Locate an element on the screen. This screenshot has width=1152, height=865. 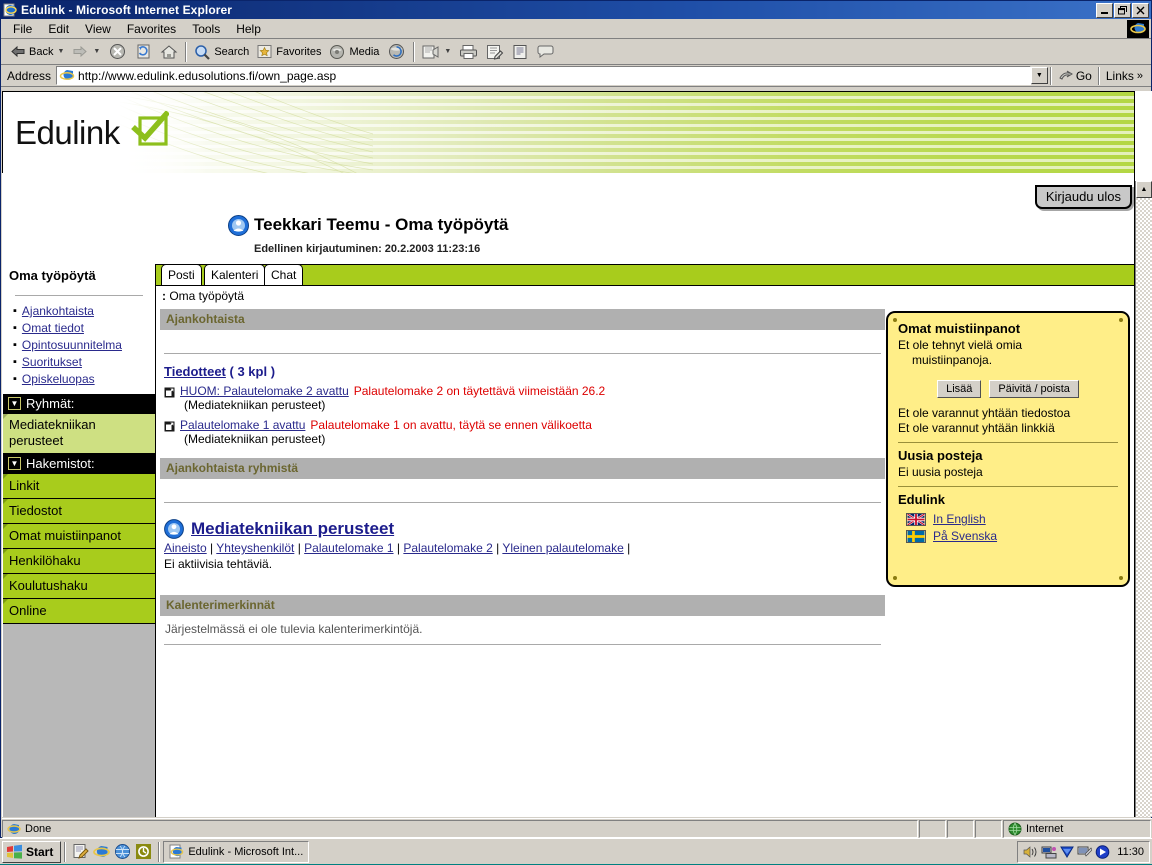
network-icon is located at coordinates (1049, 852).